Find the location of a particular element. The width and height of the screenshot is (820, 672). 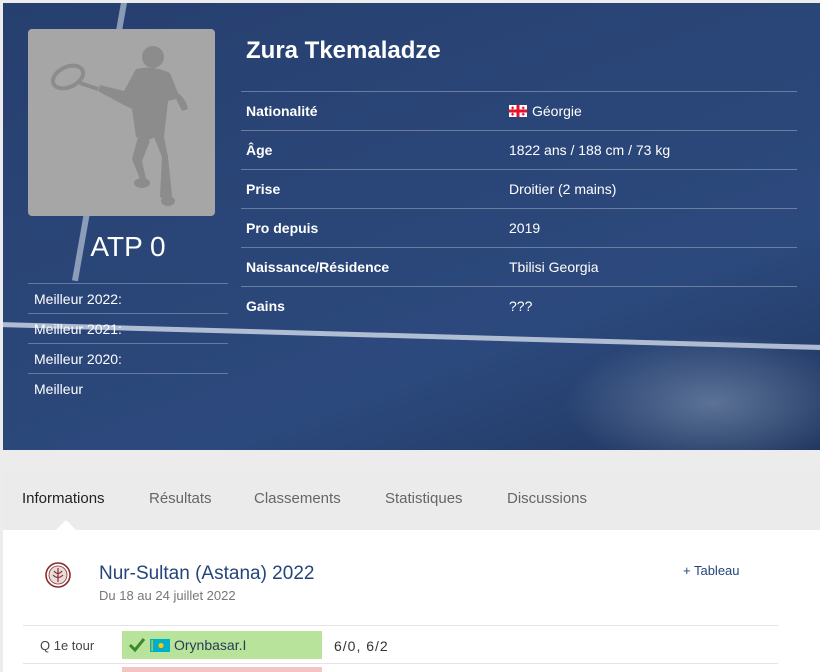

best-ranking-item: Meilleur 2020: is located at coordinates (128, 358).